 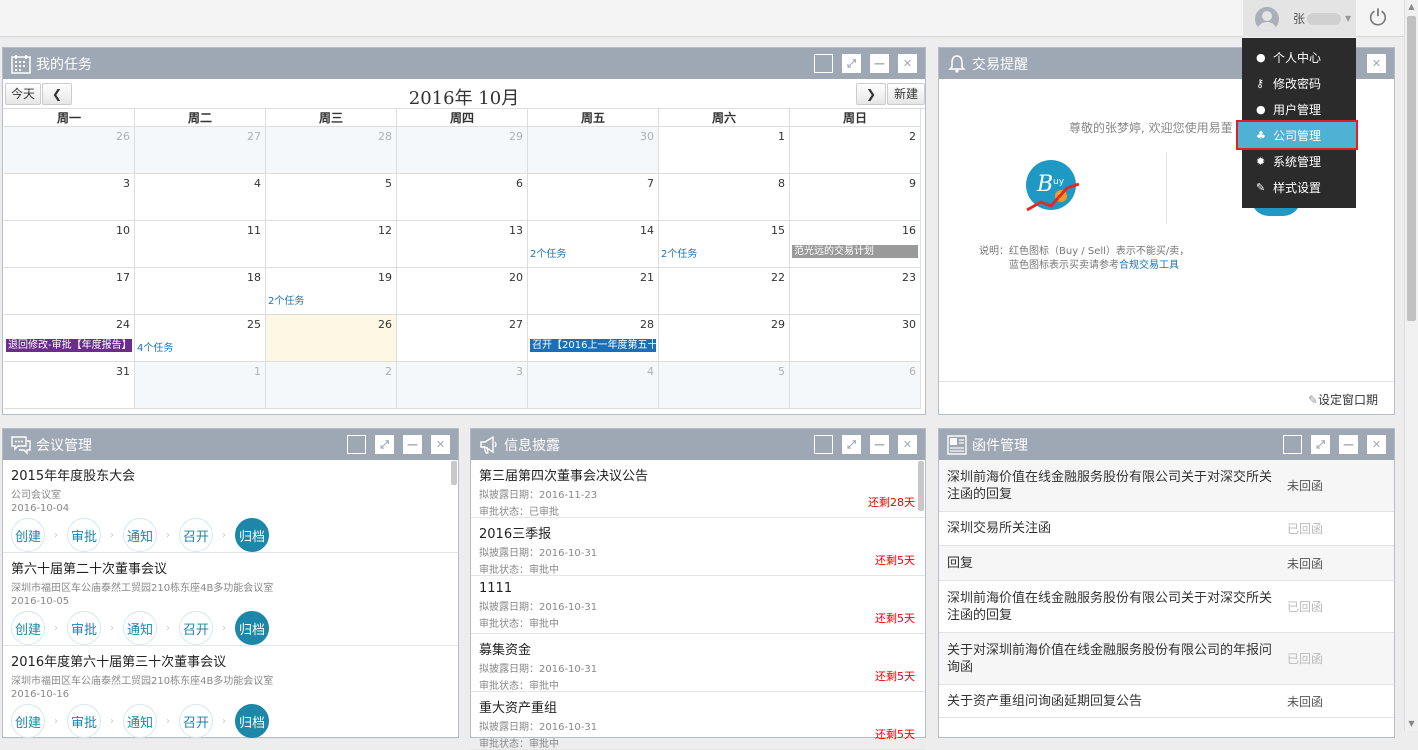 I want to click on compliance-tool-link: 合规交易工具, so click(x=1149, y=265).